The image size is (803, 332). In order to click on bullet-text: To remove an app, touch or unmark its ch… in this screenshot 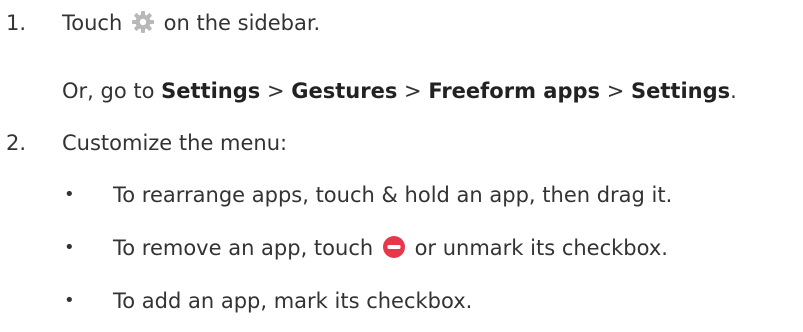, I will do `click(390, 248)`.